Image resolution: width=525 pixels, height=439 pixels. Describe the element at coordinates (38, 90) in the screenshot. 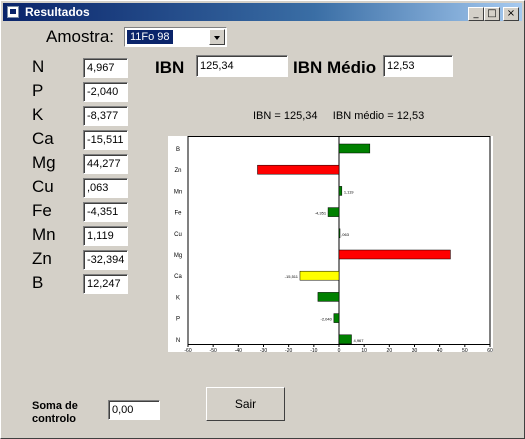

I see `element-label: P` at that location.